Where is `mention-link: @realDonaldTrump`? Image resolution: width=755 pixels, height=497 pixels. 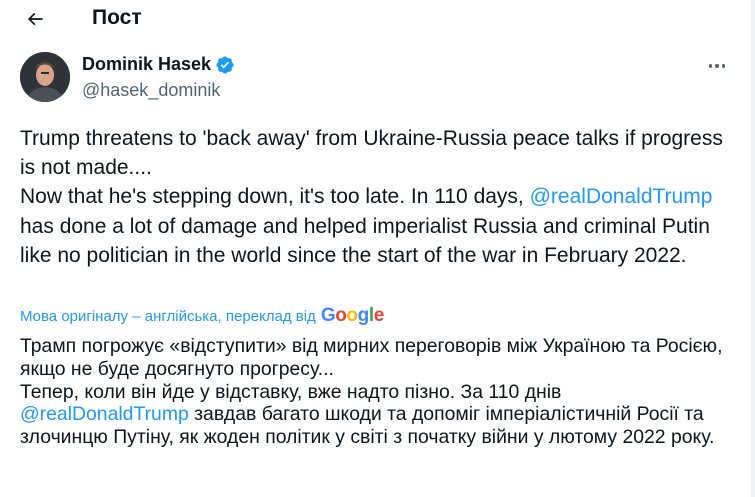 mention-link: @realDonaldTrump is located at coordinates (621, 196).